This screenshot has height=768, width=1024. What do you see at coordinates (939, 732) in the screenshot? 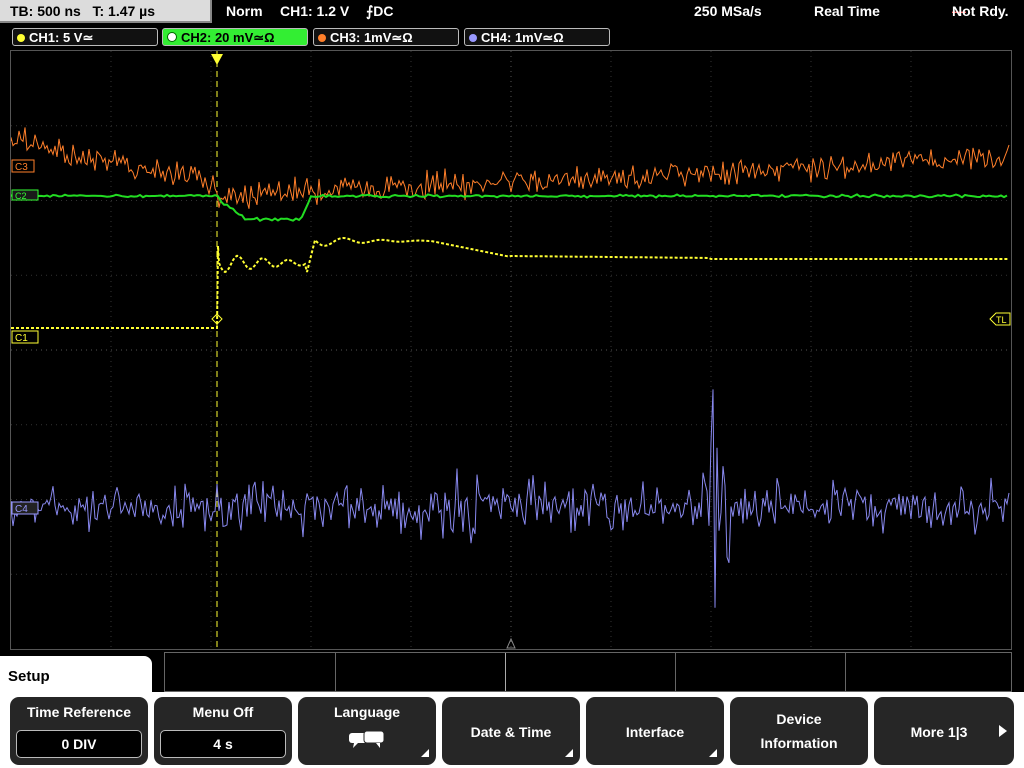
I see `more-label: More 1|3` at bounding box center [939, 732].